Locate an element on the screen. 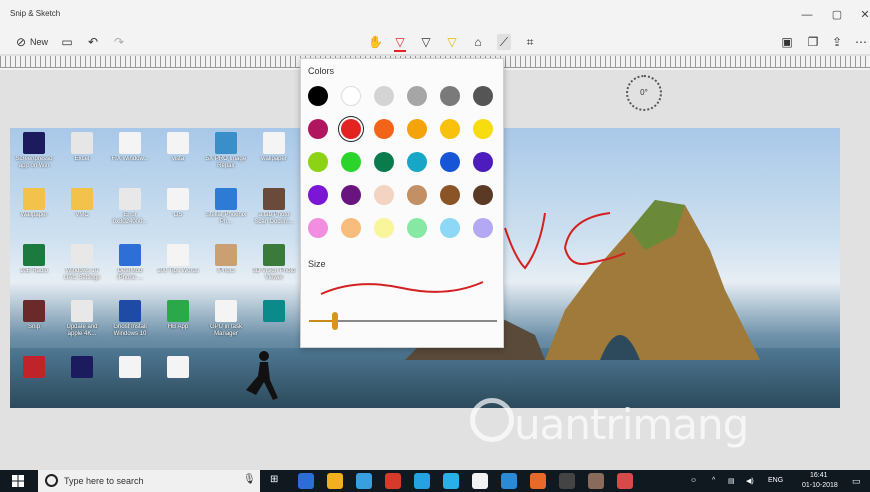 This screenshot has width=870, height=492. clock-date: 01-10-2018 is located at coordinates (820, 485).